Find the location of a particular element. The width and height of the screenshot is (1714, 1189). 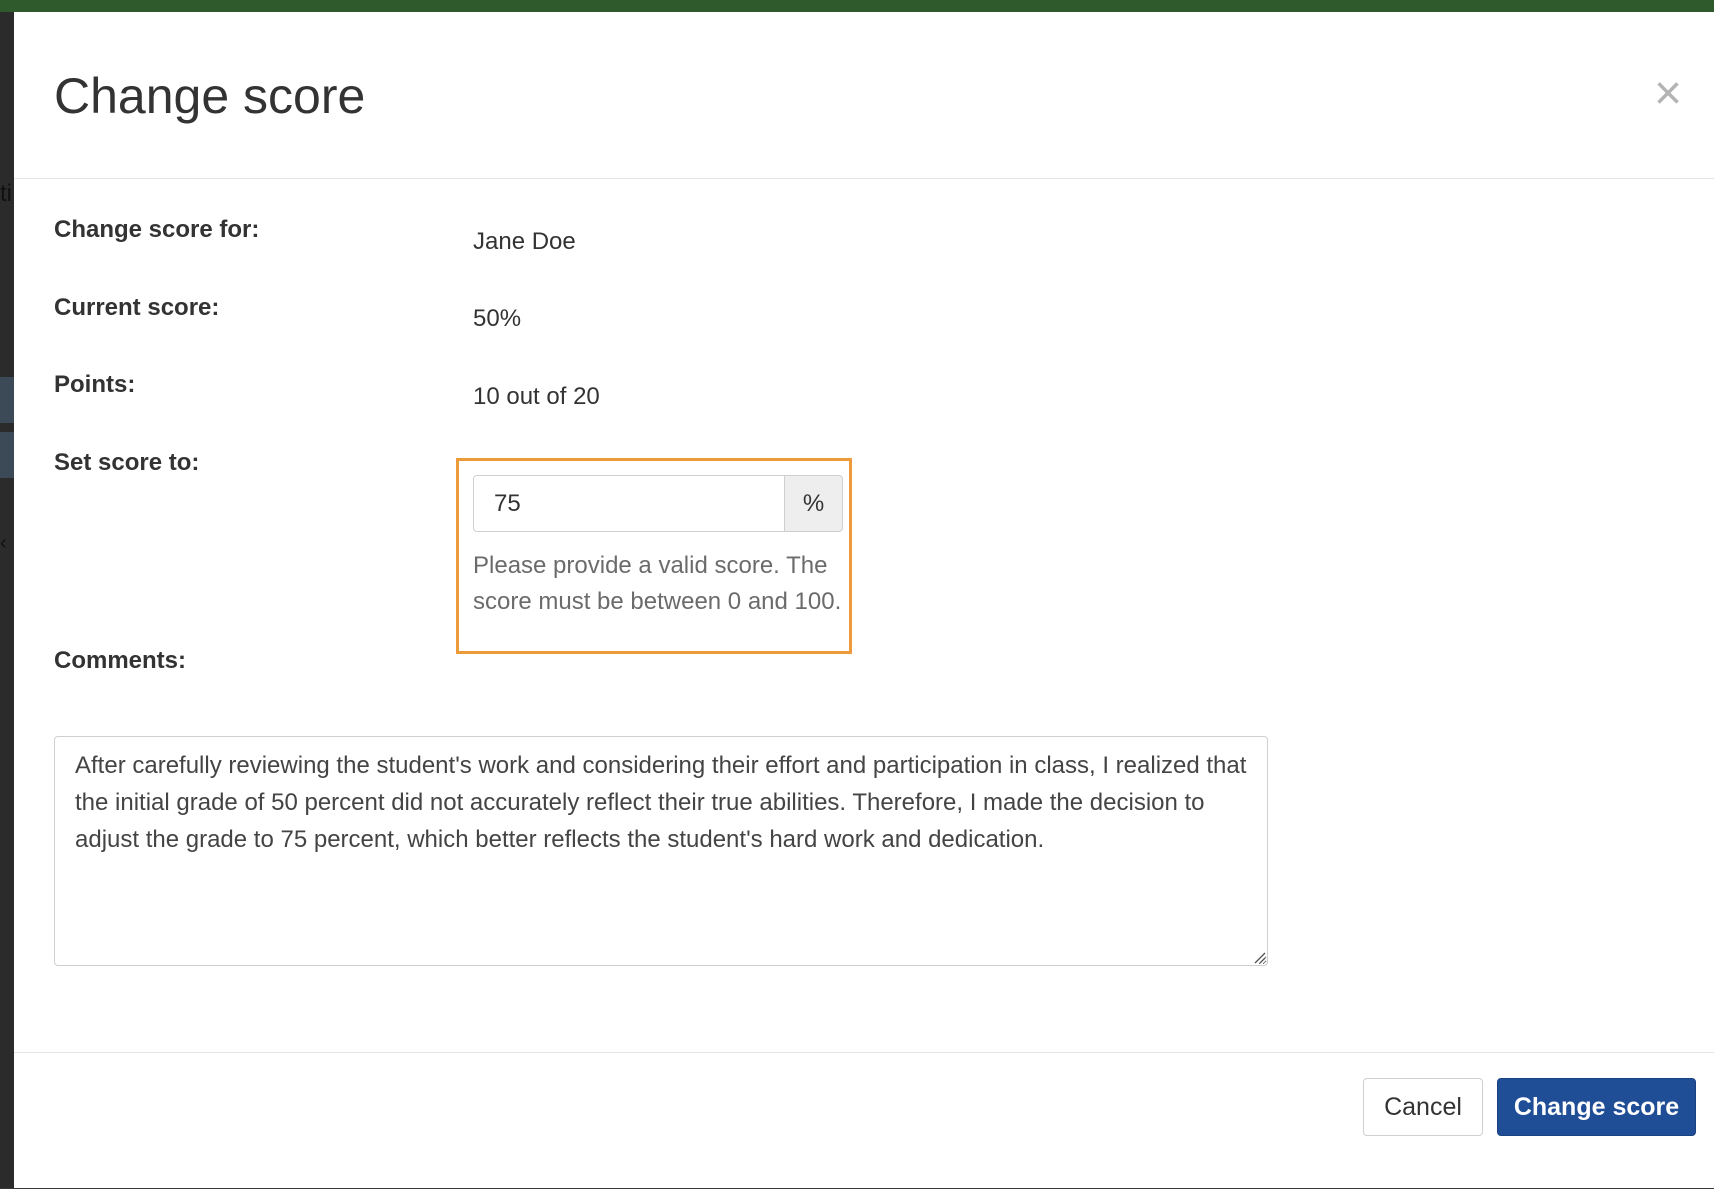

change-score-button: Change score is located at coordinates (1596, 1107).